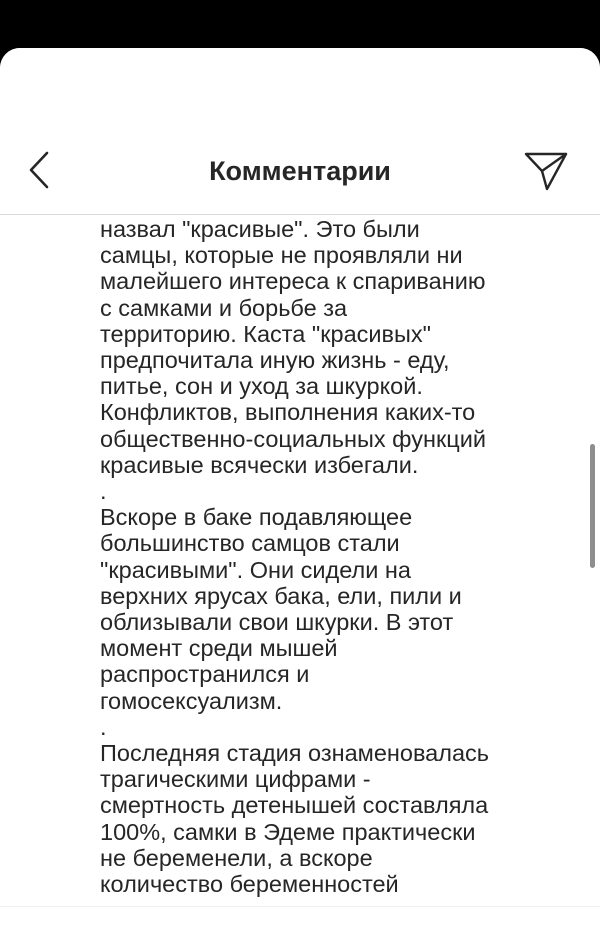 This screenshot has width=600, height=925. What do you see at coordinates (300, 171) in the screenshot?
I see `page-title: Комментарии` at bounding box center [300, 171].